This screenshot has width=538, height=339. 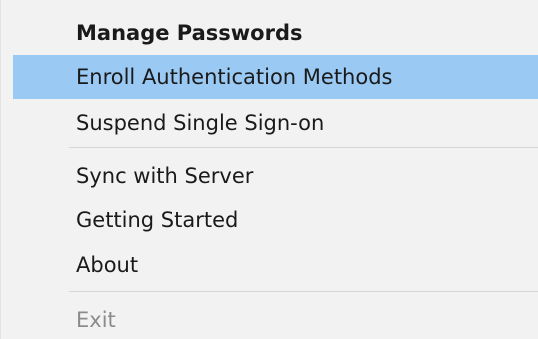 What do you see at coordinates (275, 176) in the screenshot?
I see `menu-item-sync-with-server: Sync with Server` at bounding box center [275, 176].